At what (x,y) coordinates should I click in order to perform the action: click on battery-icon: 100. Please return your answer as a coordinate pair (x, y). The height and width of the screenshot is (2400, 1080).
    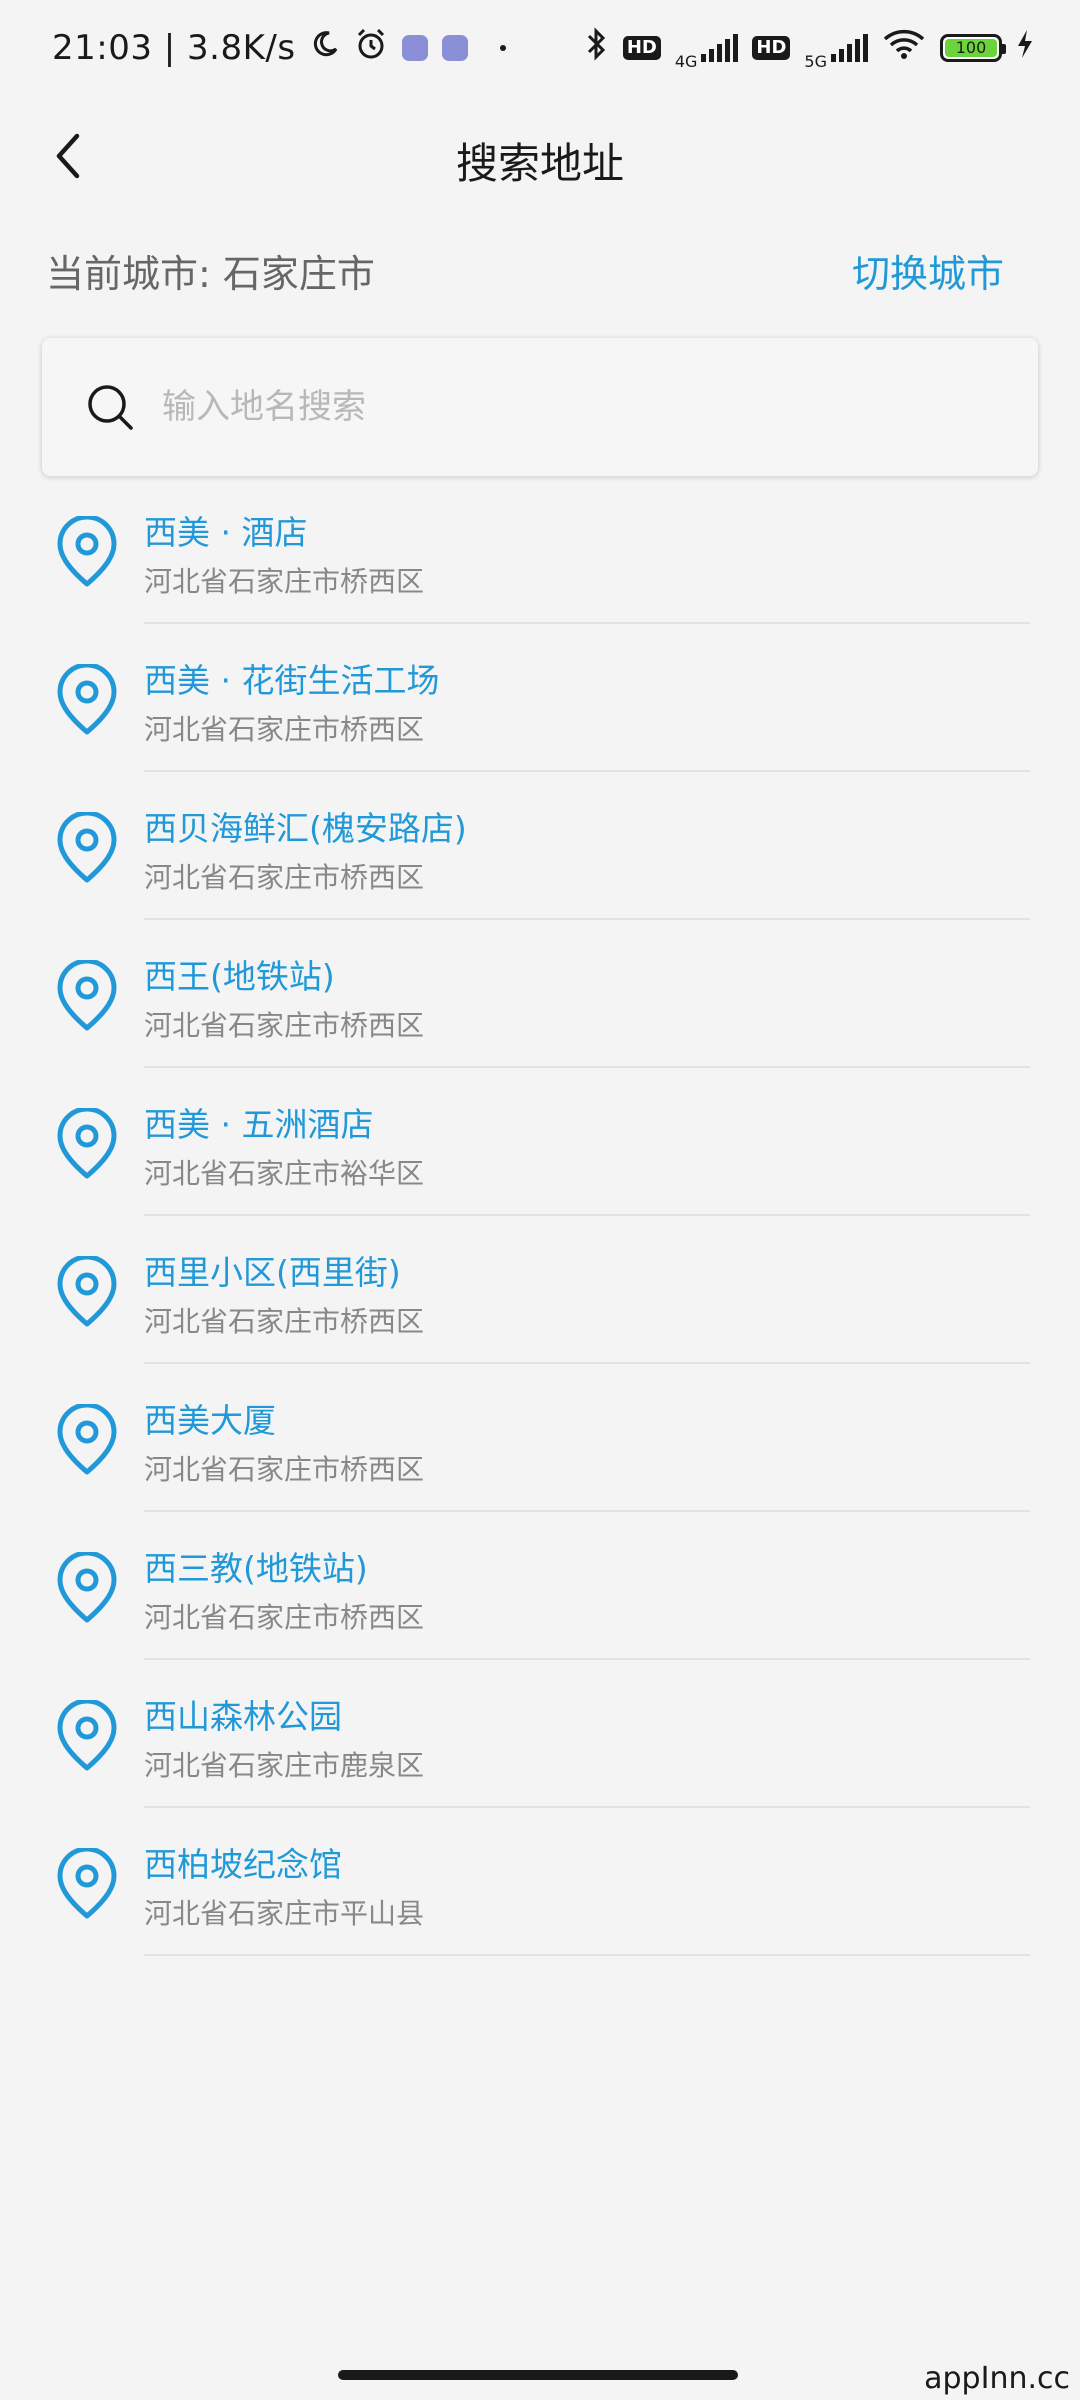
    Looking at the image, I should click on (973, 48).